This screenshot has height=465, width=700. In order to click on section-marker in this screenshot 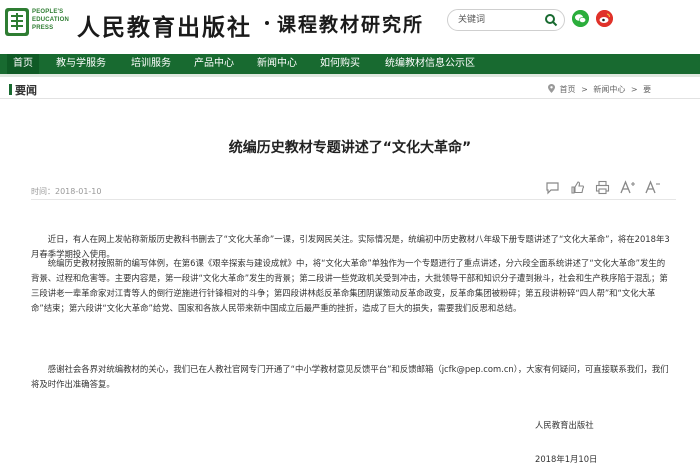, I will do `click(10, 89)`.